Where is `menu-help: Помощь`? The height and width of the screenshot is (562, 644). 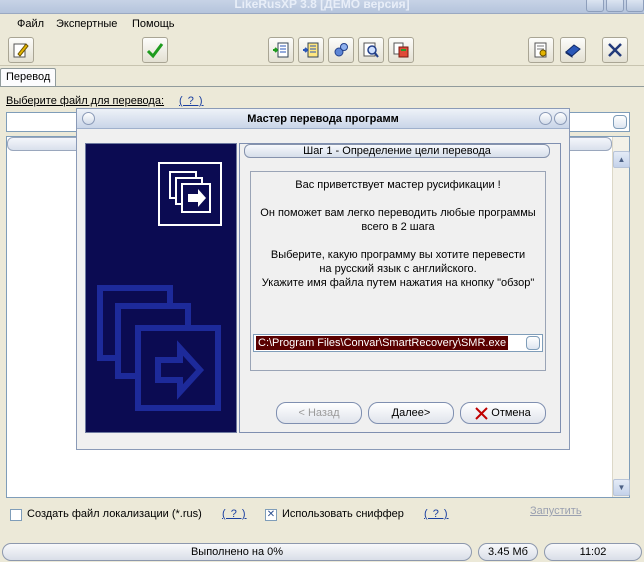
menu-help: Помощь is located at coordinates (153, 24).